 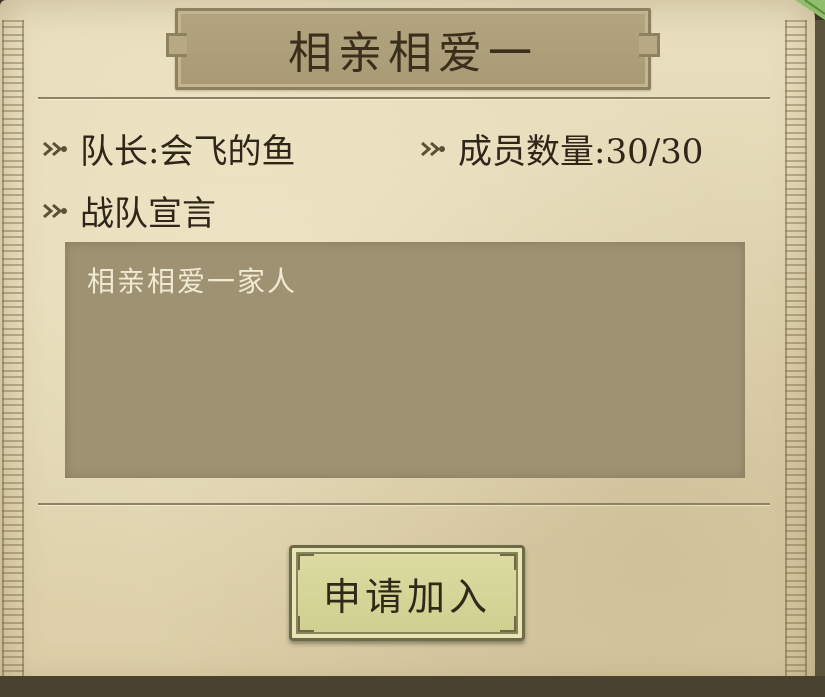 I want to click on plaque-ornament-left, so click(x=176, y=45).